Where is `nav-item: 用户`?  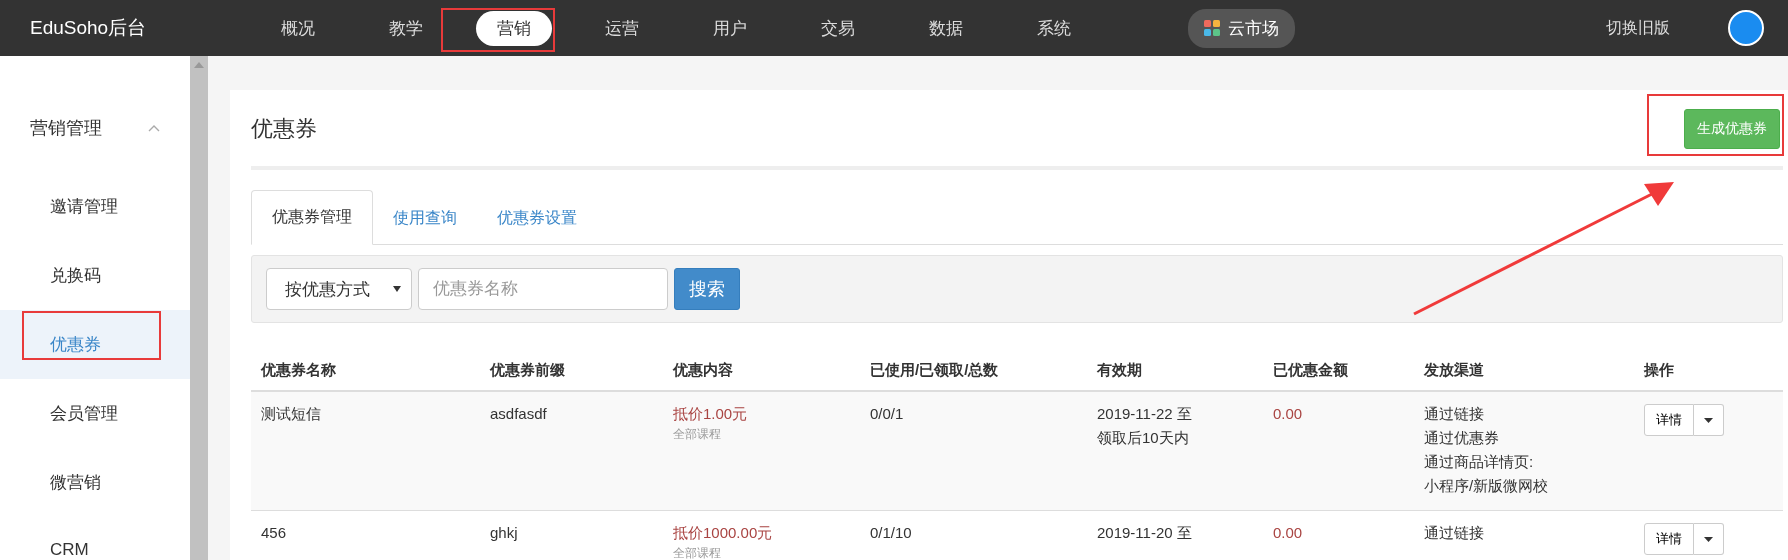 nav-item: 用户 is located at coordinates (730, 28).